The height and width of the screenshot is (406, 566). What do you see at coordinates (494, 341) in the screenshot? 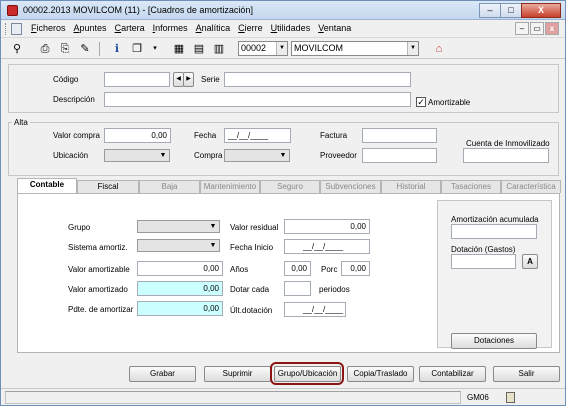
I see `dotaciones-button: Dotaciones` at bounding box center [494, 341].